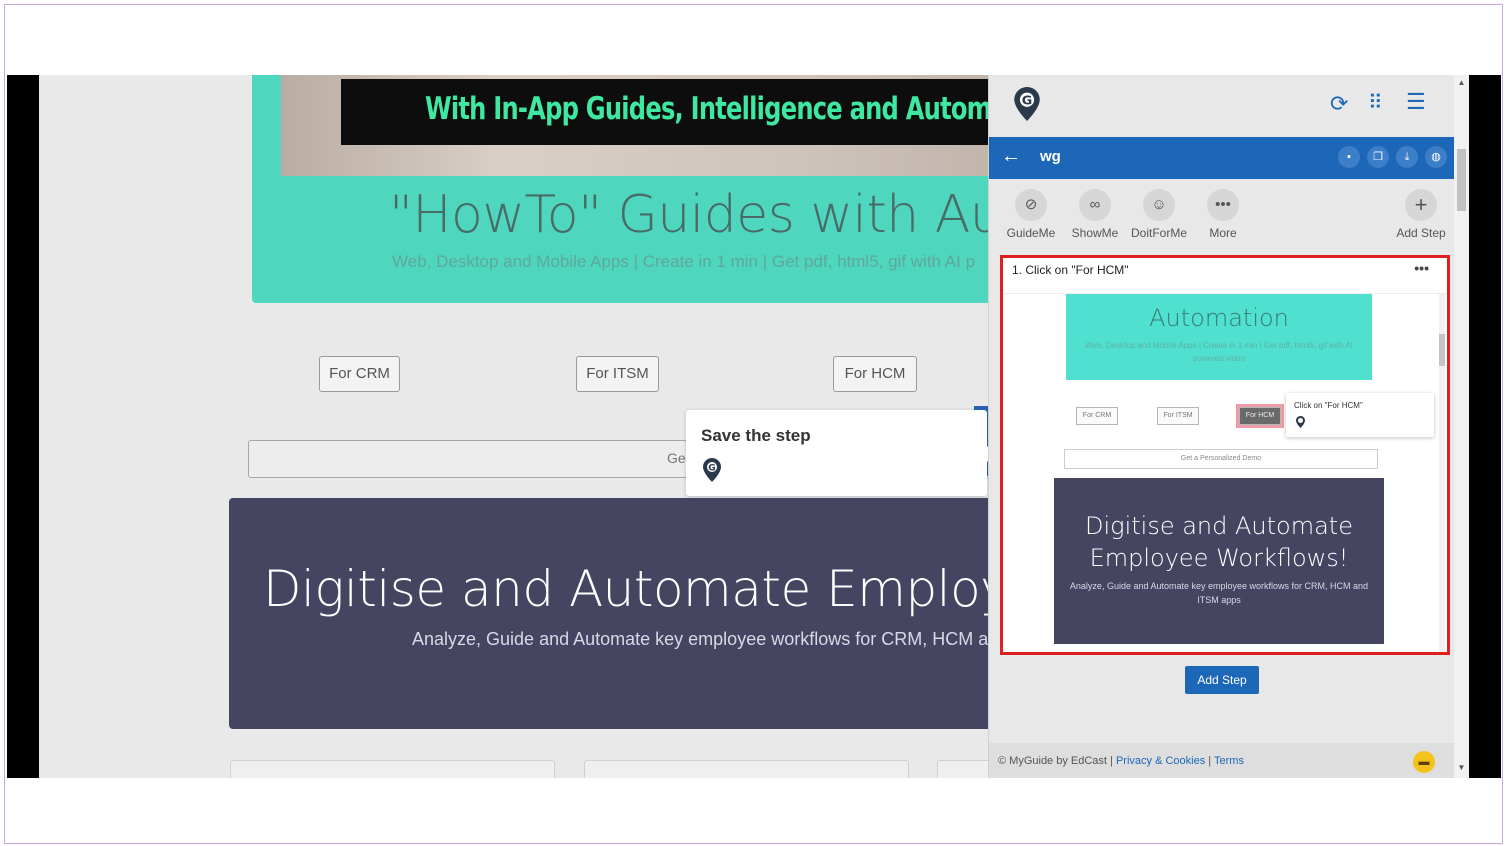 This screenshot has height=846, width=1510. What do you see at coordinates (1050, 156) in the screenshot?
I see `guide-name: wg` at bounding box center [1050, 156].